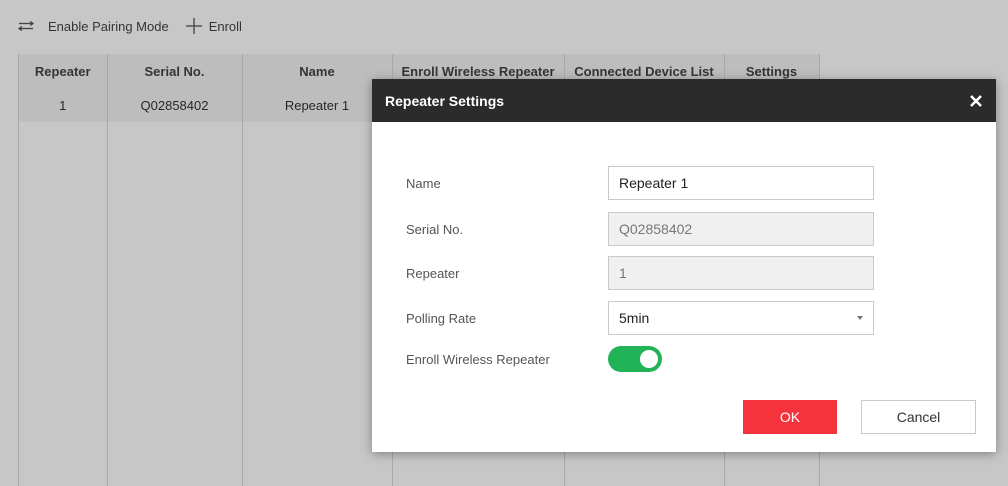 The width and height of the screenshot is (1008, 486). What do you see at coordinates (634, 318) in the screenshot?
I see `polling-rate-value: 5min` at bounding box center [634, 318].